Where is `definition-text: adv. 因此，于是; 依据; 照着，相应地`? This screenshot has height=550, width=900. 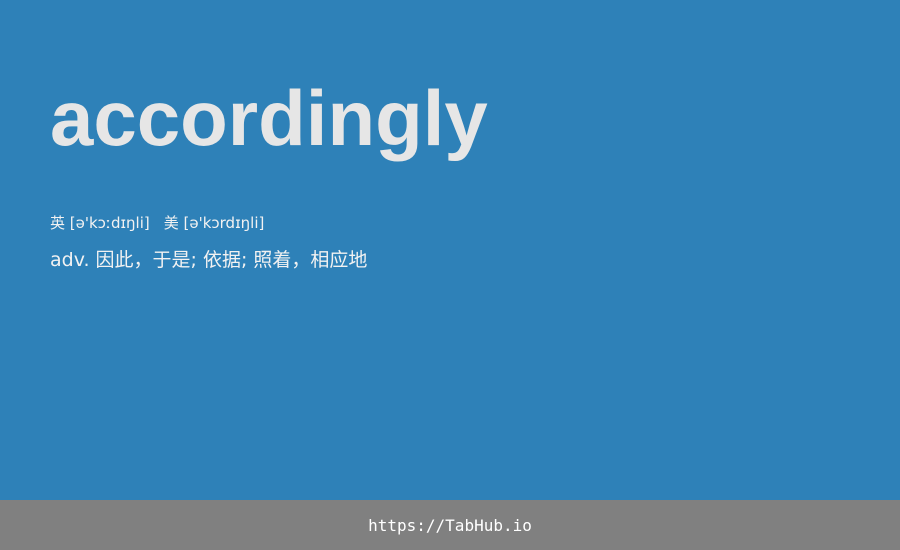
definition-text: adv. 因此，于是; 依据; 照着，相应地 is located at coordinates (209, 260).